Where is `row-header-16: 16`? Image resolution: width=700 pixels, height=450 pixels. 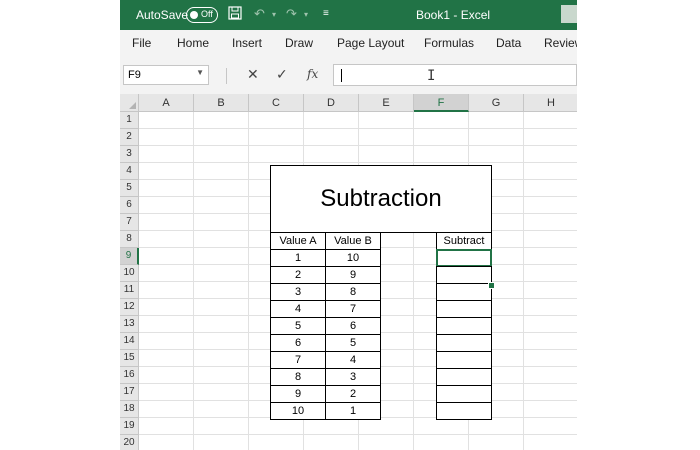 row-header-16: 16 is located at coordinates (129, 375).